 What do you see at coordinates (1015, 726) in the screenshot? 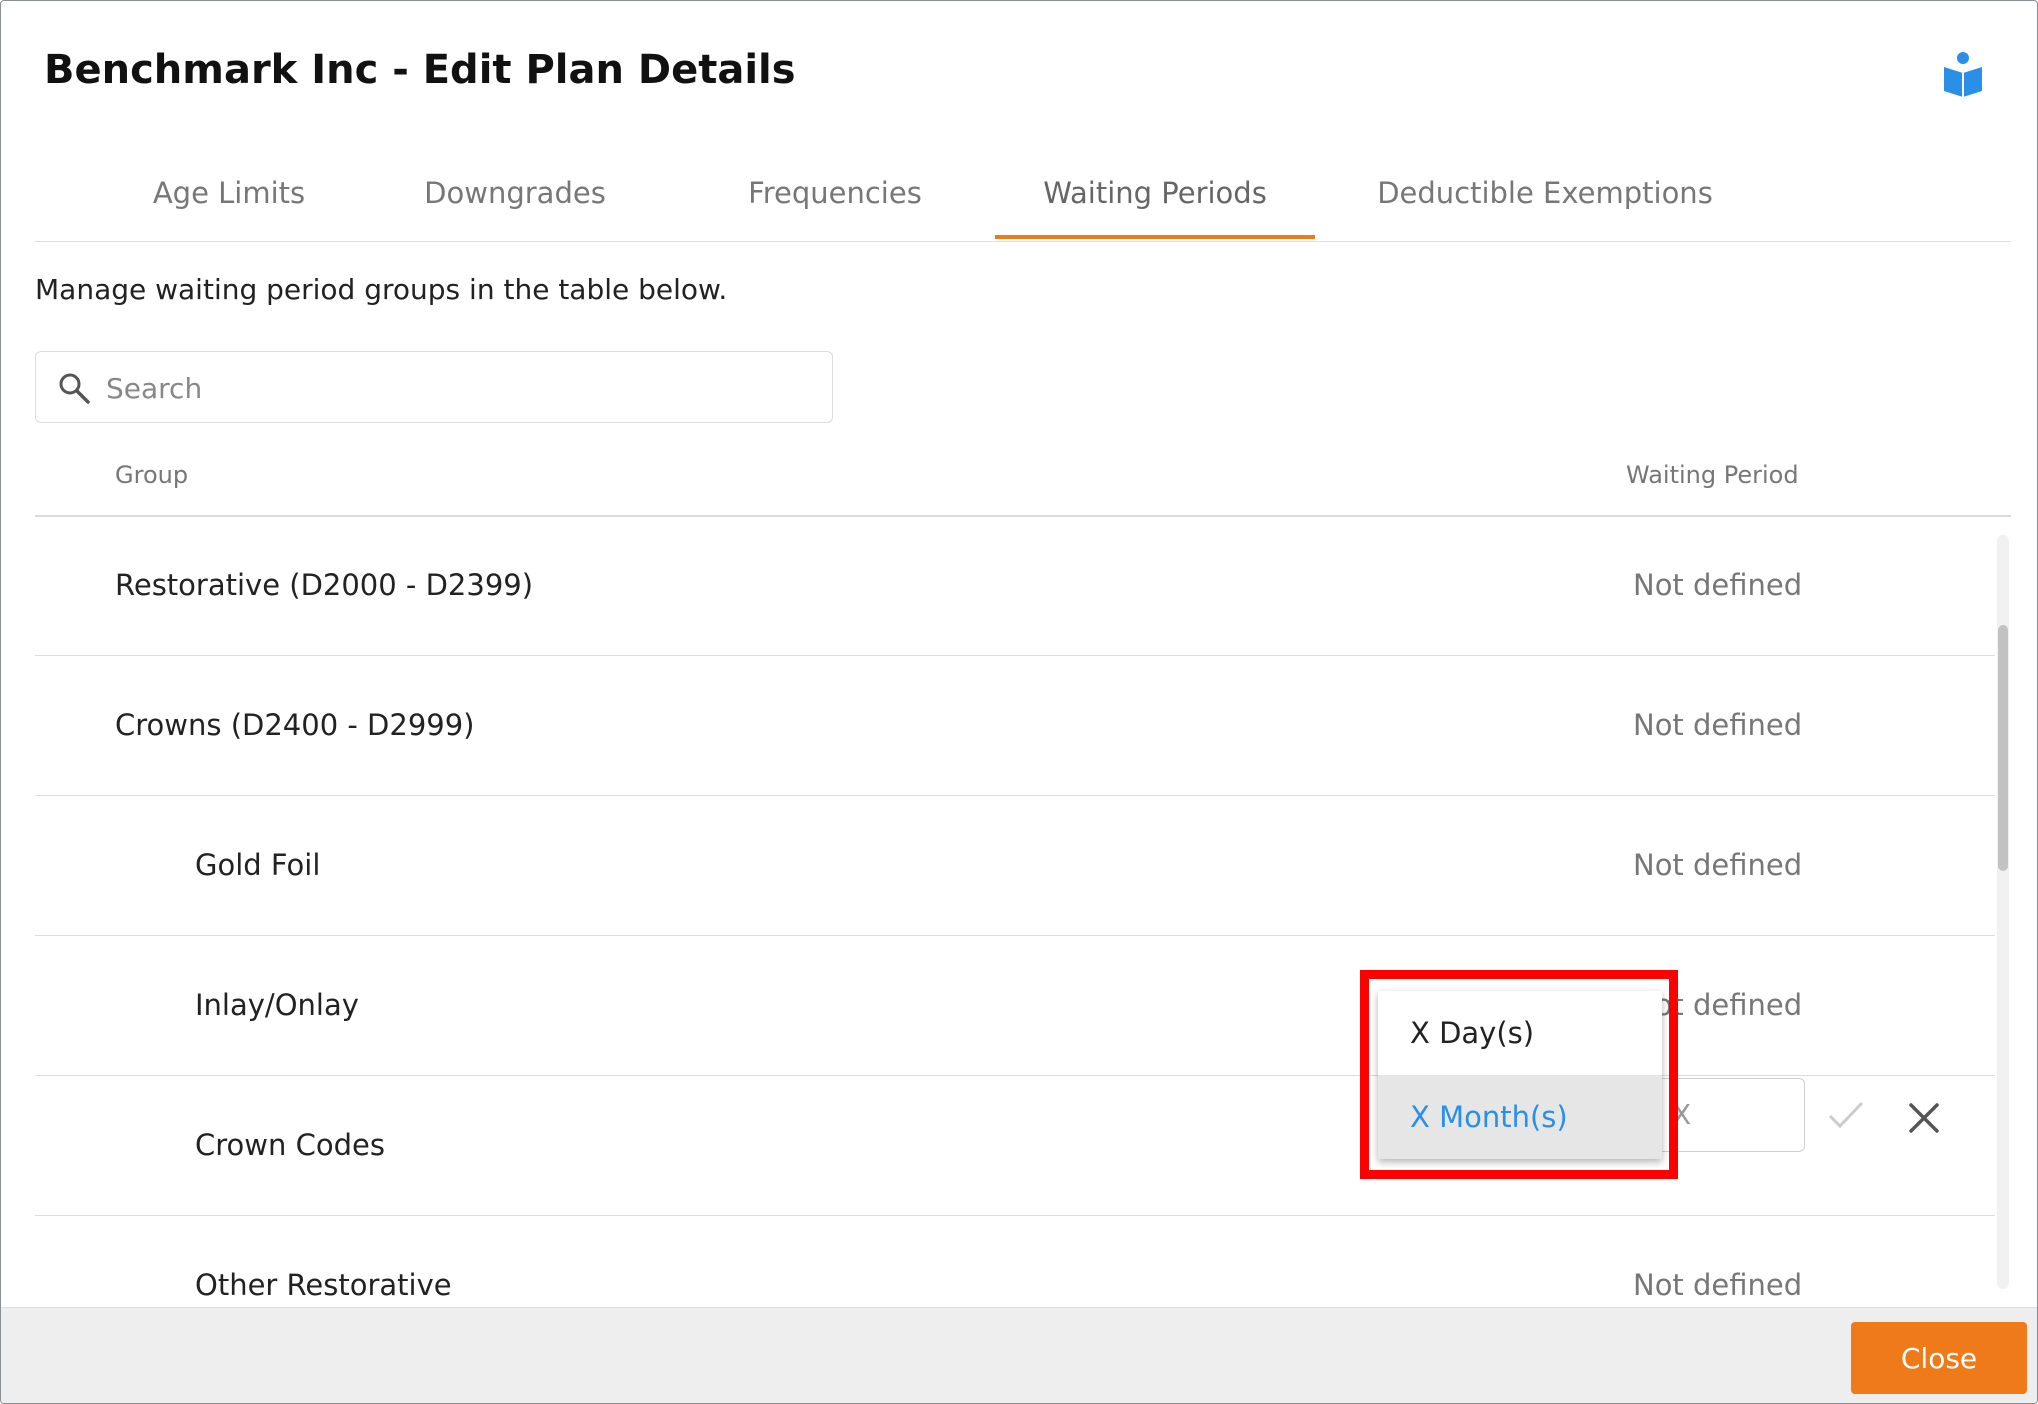
I see `table-row: Crowns (D2400 - D2999) Not defined` at bounding box center [1015, 726].